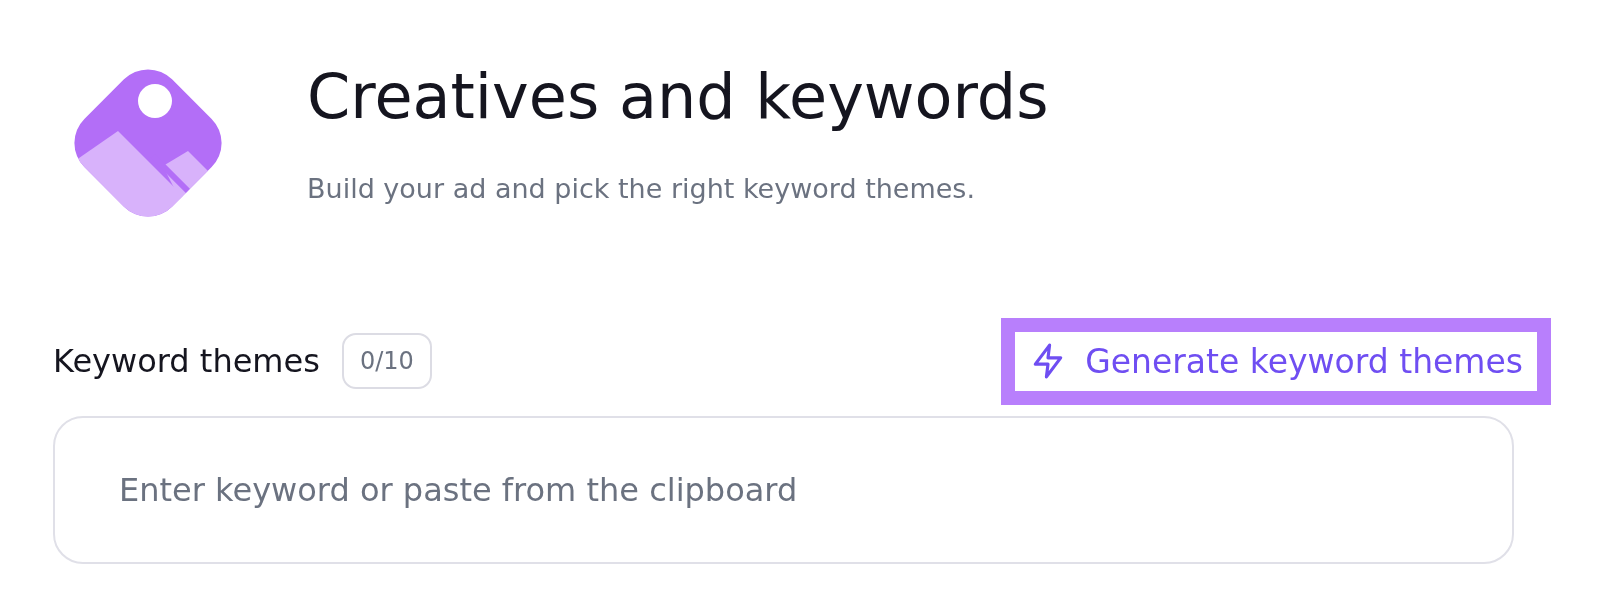 The width and height of the screenshot is (1600, 616). I want to click on generate-button: Generate keyword themes, so click(1276, 361).